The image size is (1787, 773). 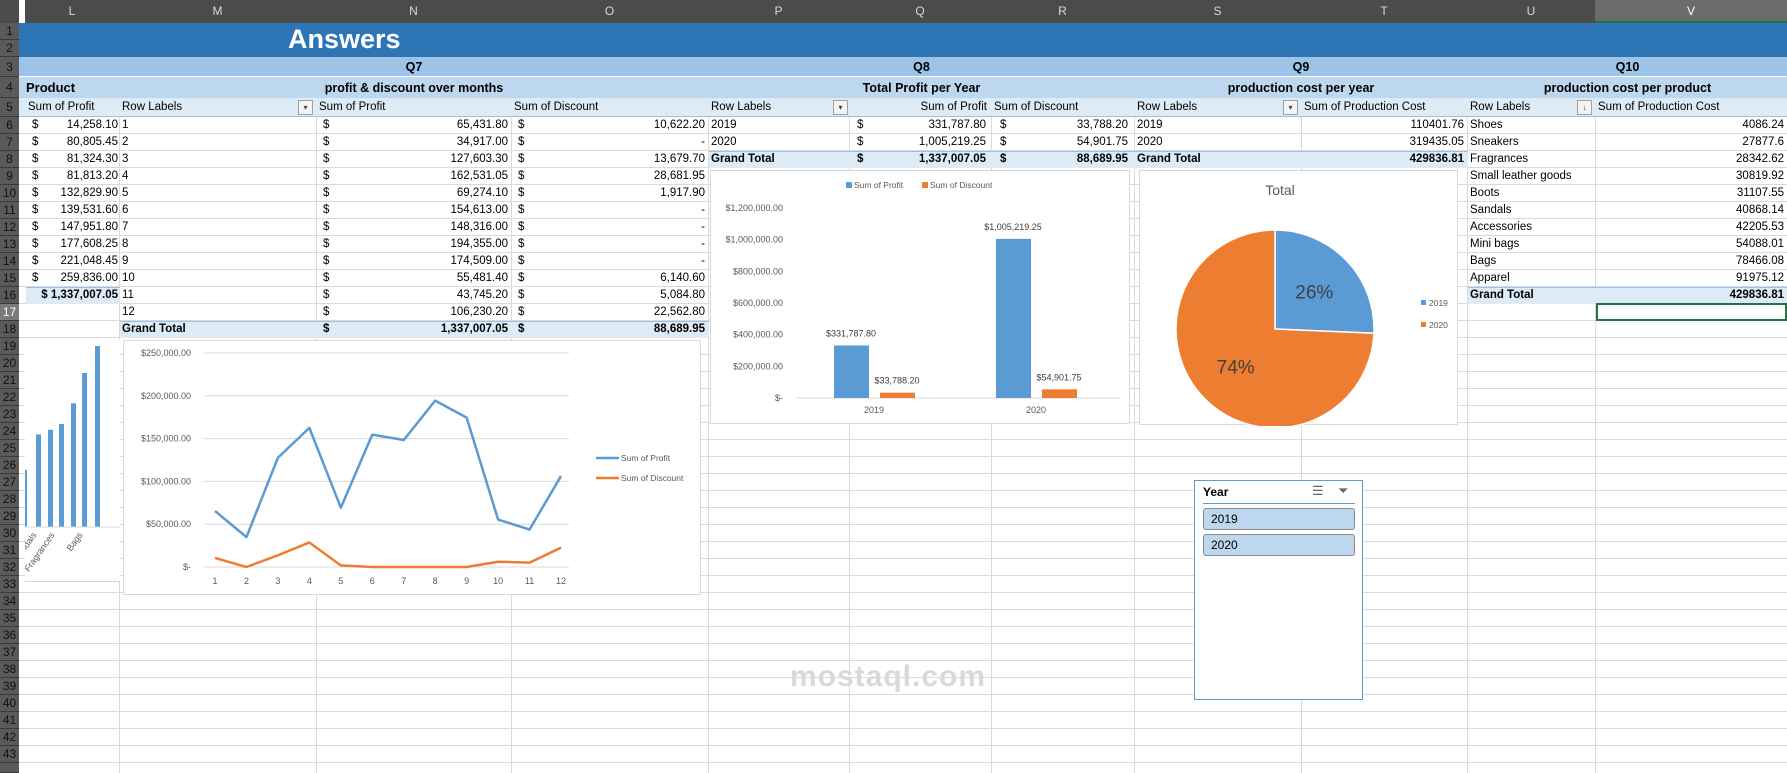 What do you see at coordinates (9, 584) in the screenshot?
I see `row-header-33: 33` at bounding box center [9, 584].